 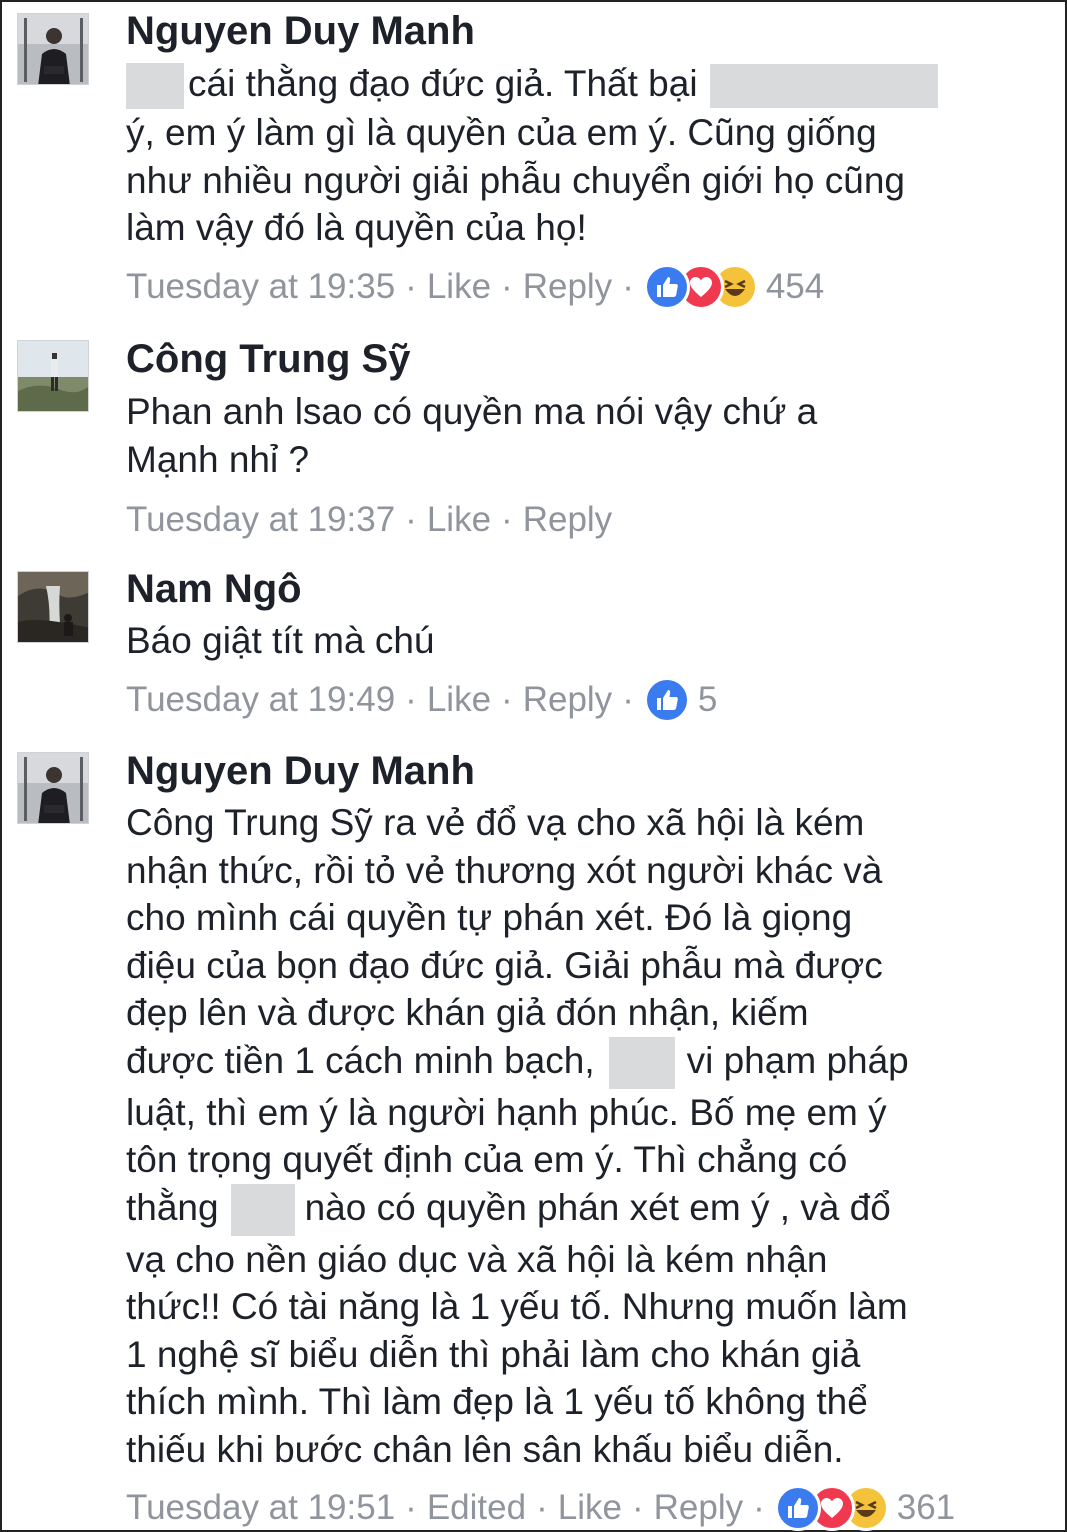 What do you see at coordinates (356, 228) in the screenshot?
I see `comment-line: làm vậy đó là quyền của họ!` at bounding box center [356, 228].